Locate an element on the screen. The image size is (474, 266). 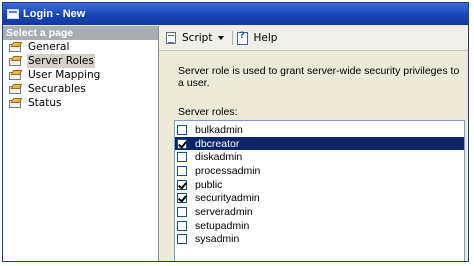
help-button: Help is located at coordinates (257, 38).